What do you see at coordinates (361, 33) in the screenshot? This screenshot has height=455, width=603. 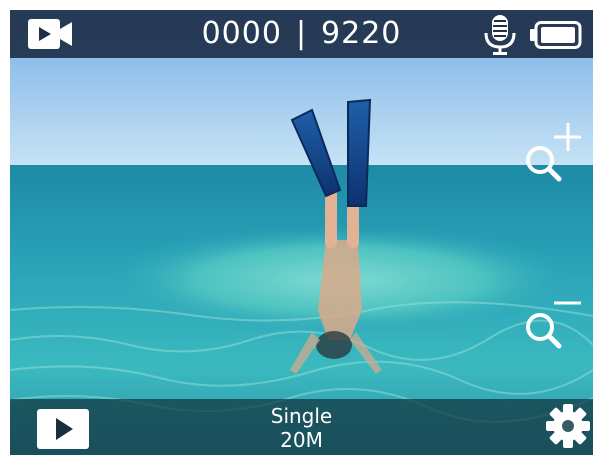 I see `photos-remaining: 9220` at bounding box center [361, 33].